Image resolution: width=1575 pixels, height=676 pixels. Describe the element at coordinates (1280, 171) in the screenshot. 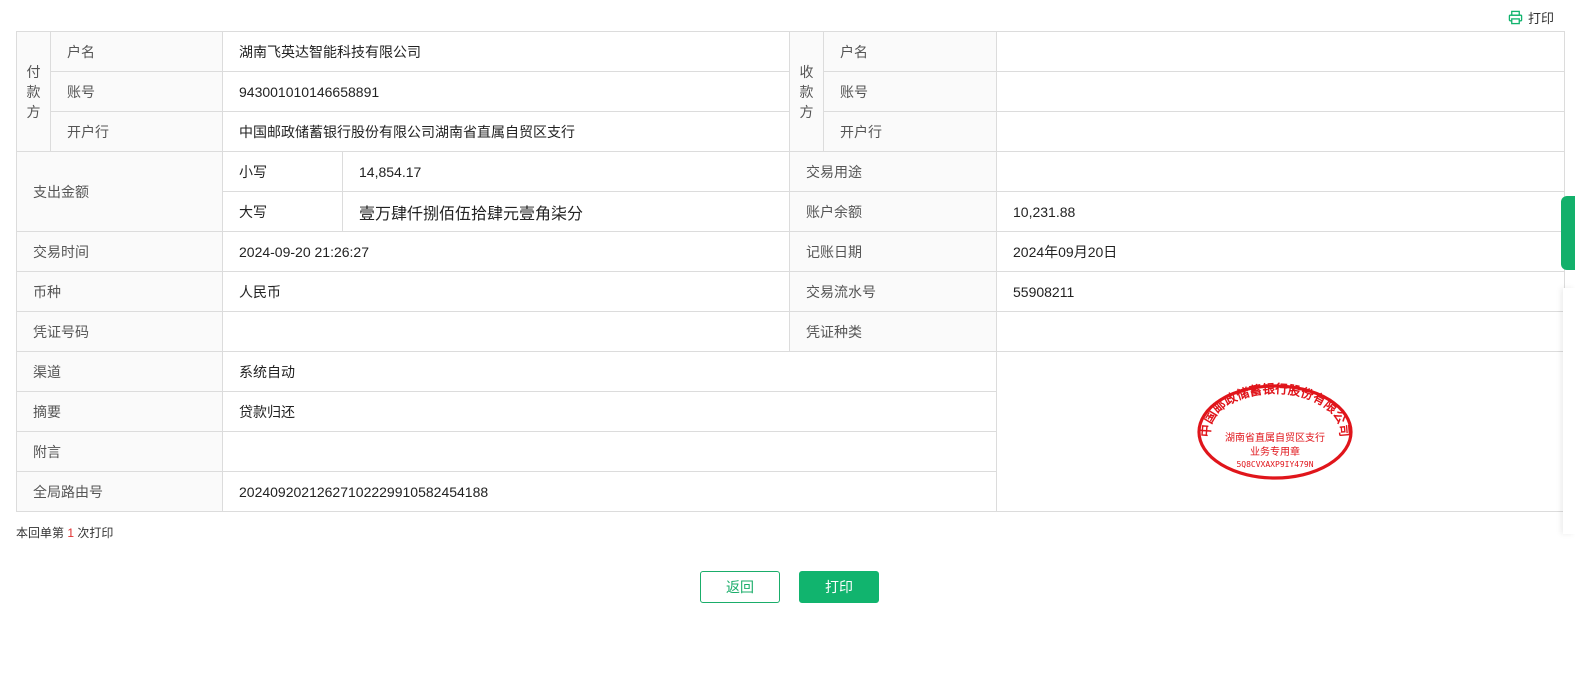

I see `purpose-value` at that location.